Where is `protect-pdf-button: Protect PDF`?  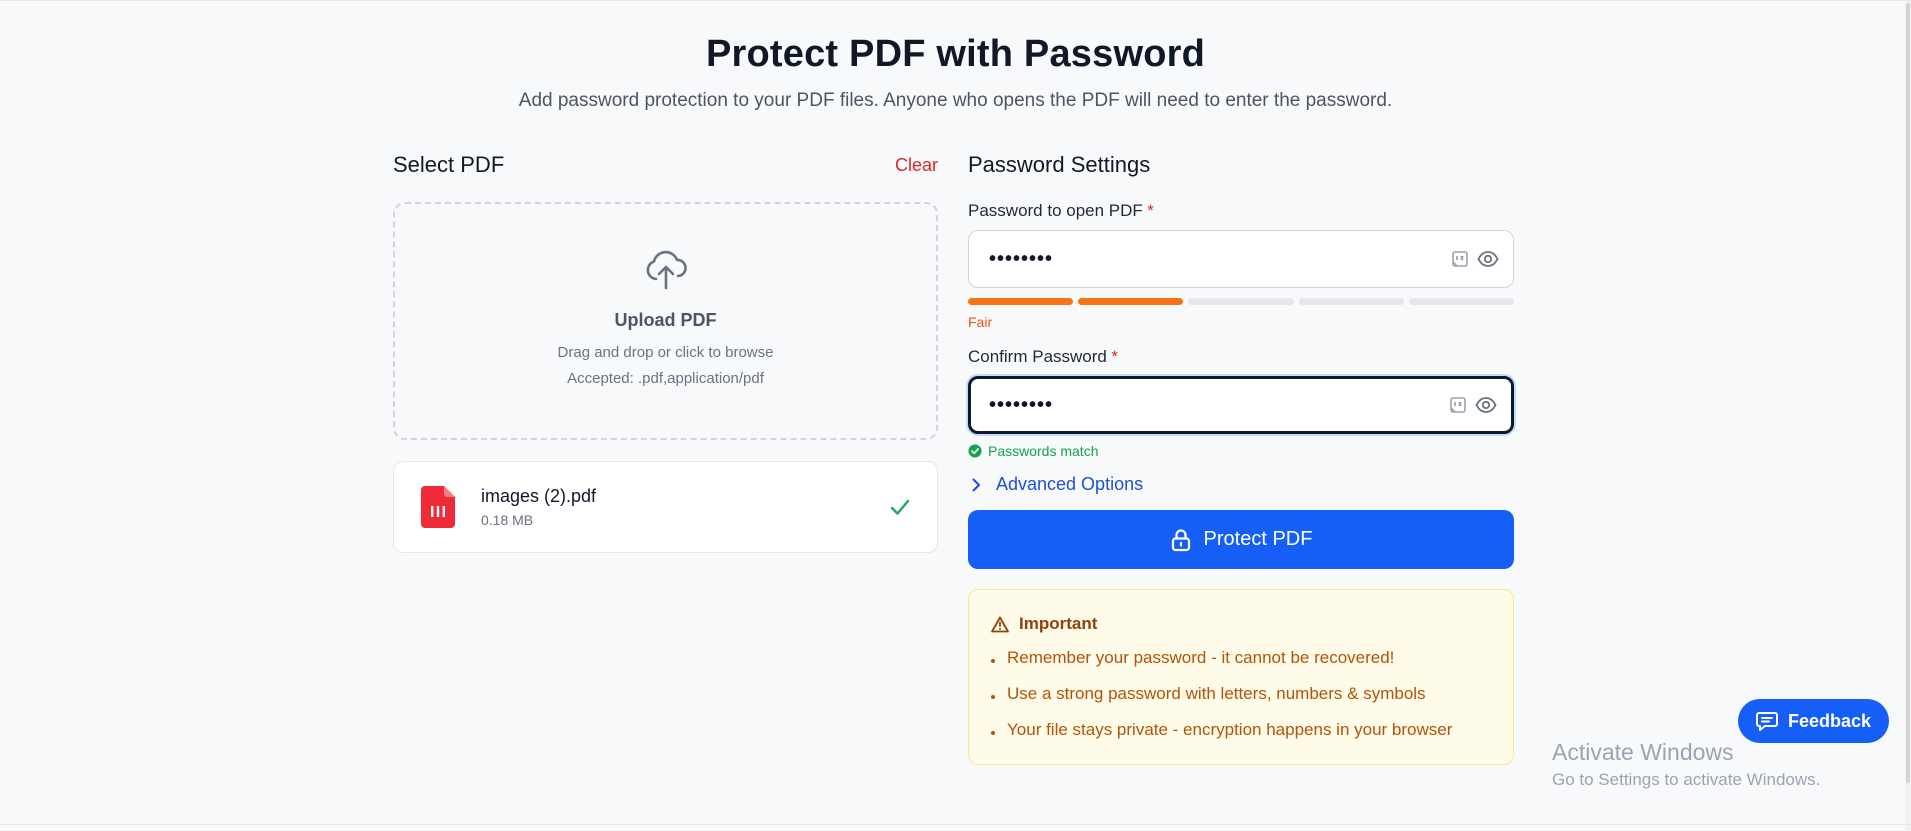
protect-pdf-button: Protect PDF is located at coordinates (1241, 539).